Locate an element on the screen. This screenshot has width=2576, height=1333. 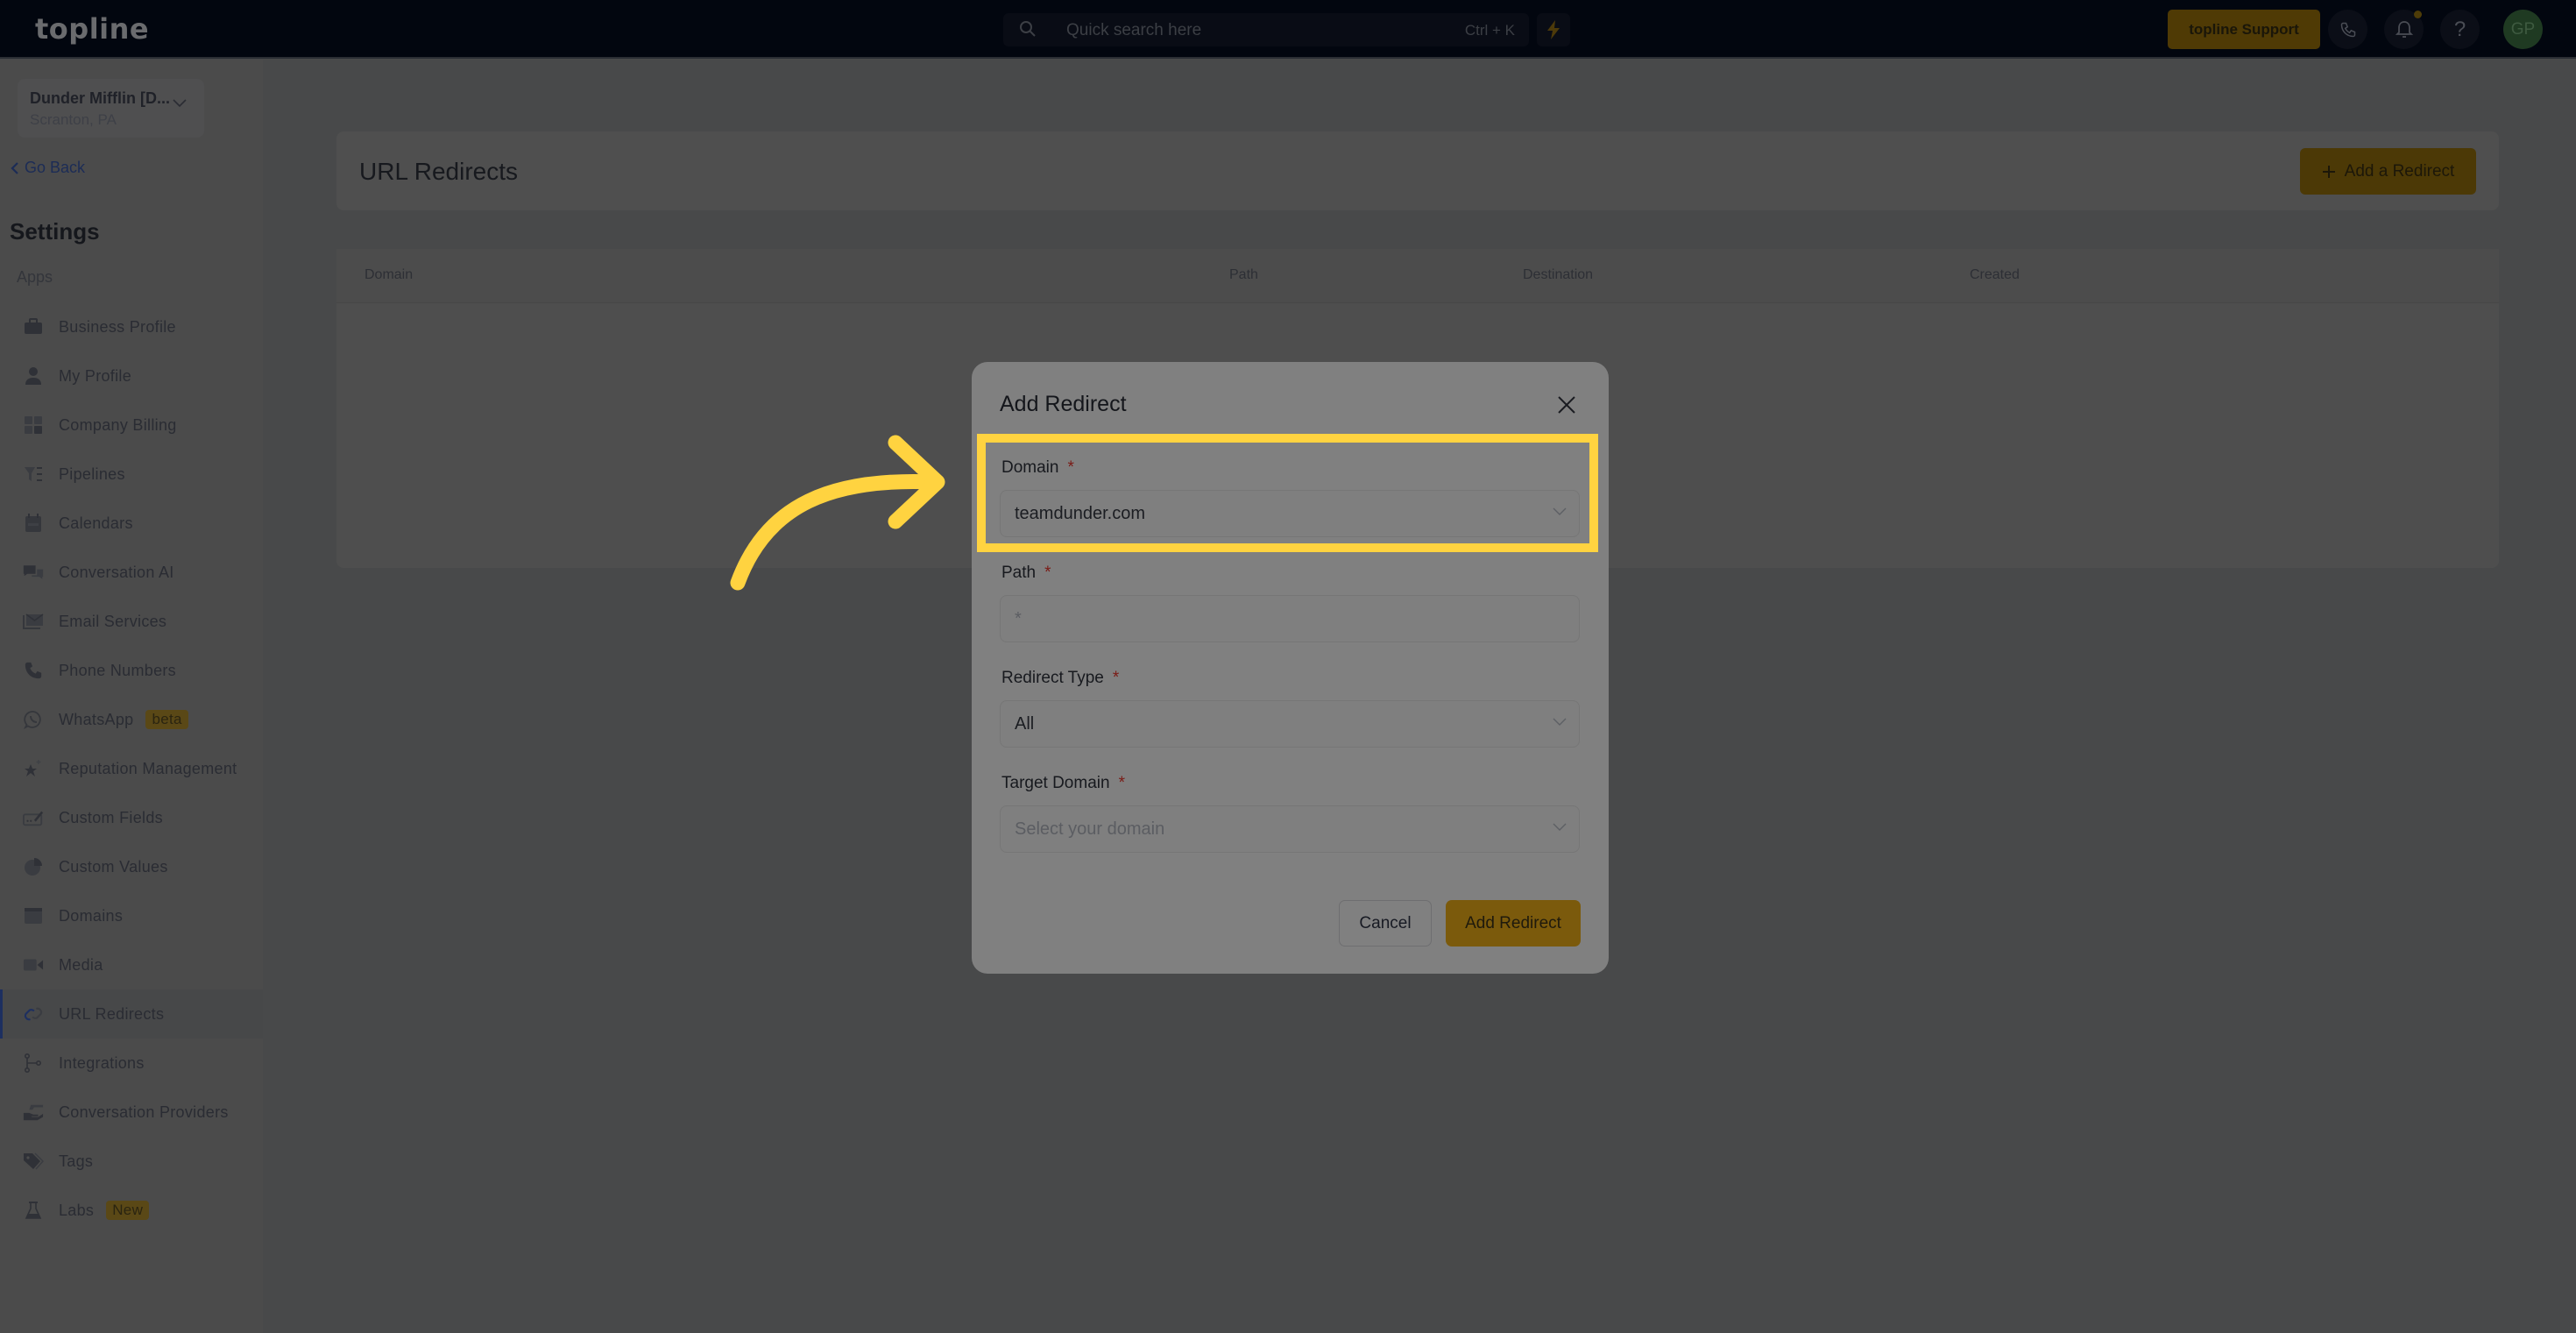
notification-dot is located at coordinates (2418, 14).